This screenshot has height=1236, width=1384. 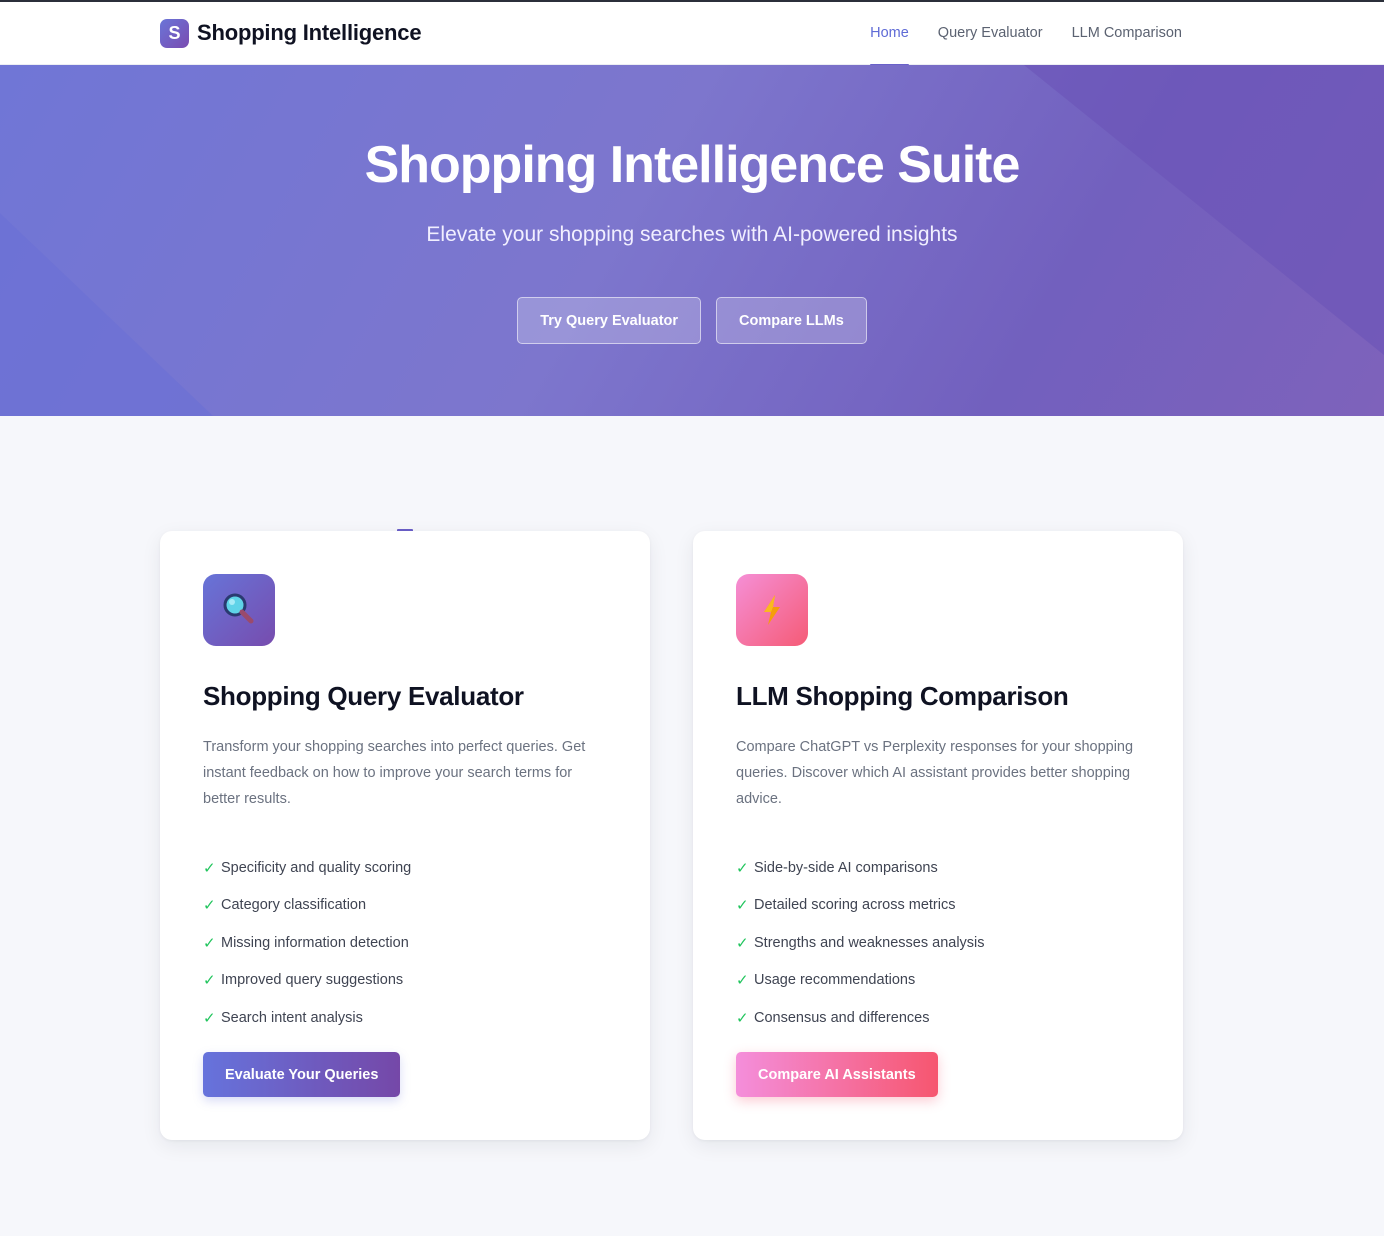 What do you see at coordinates (363, 696) in the screenshot?
I see `card-title: Shopping Query Evaluator` at bounding box center [363, 696].